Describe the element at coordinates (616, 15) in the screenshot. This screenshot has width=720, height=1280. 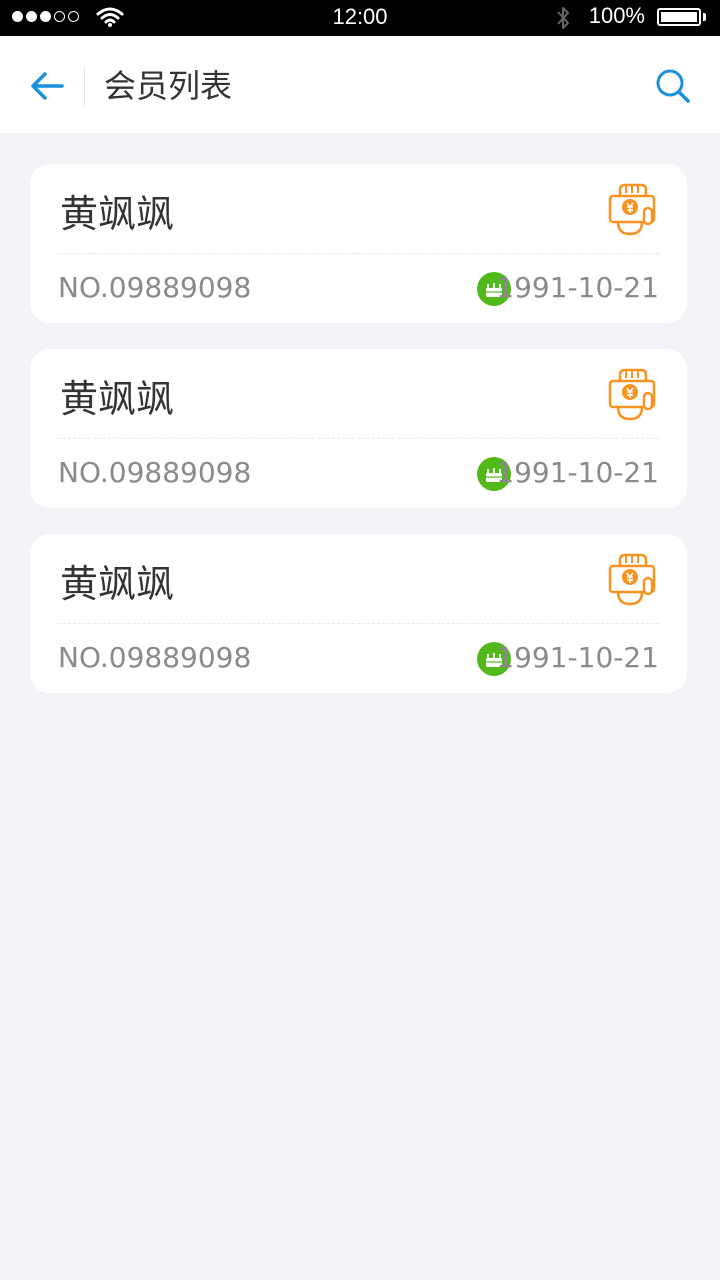
I see `battery-percent: 100%` at that location.